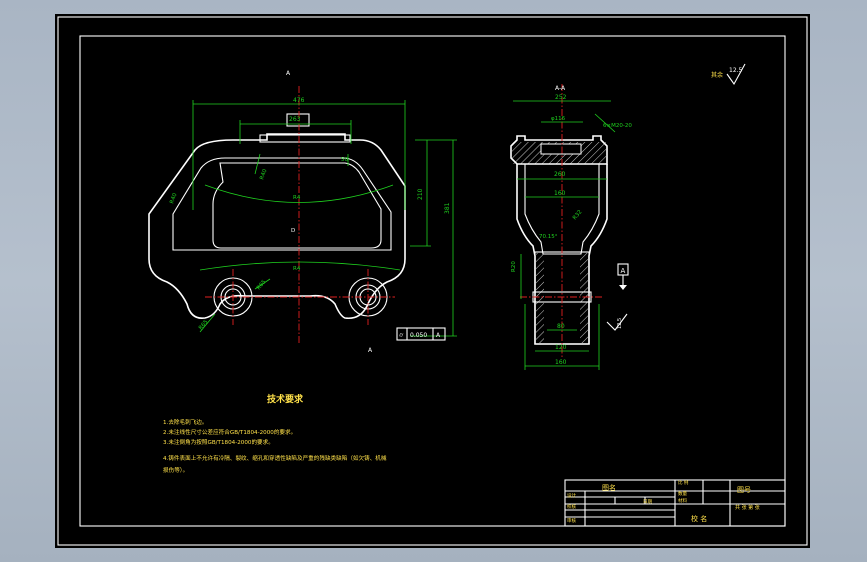 This screenshot has height=562, width=867. Describe the element at coordinates (540, 298) in the screenshot. I see `hub-hatch-left` at that location.